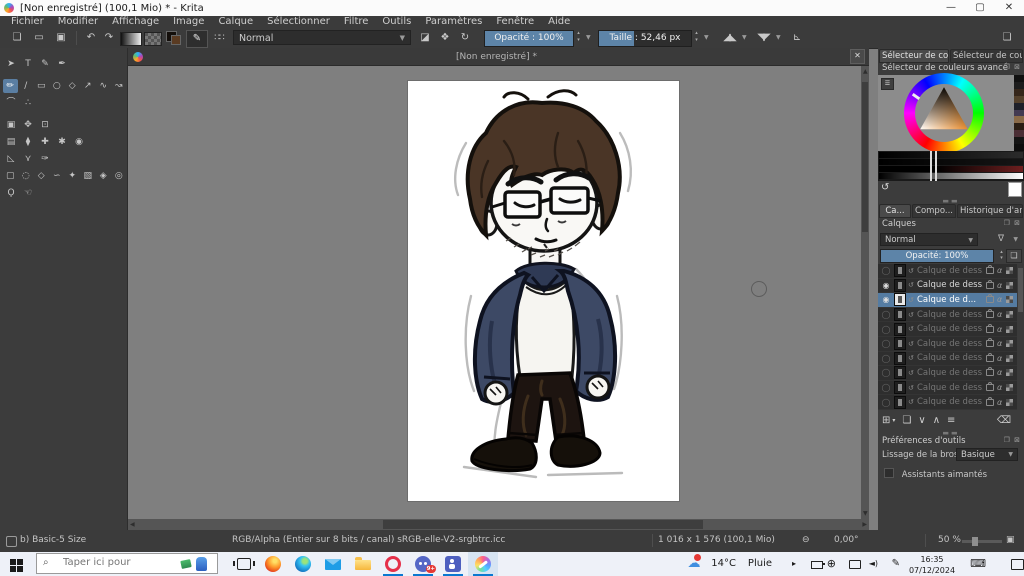 The width and height of the screenshot is (1024, 576). Describe the element at coordinates (975, 541) in the screenshot. I see `zoom-slider-thumb` at that location.